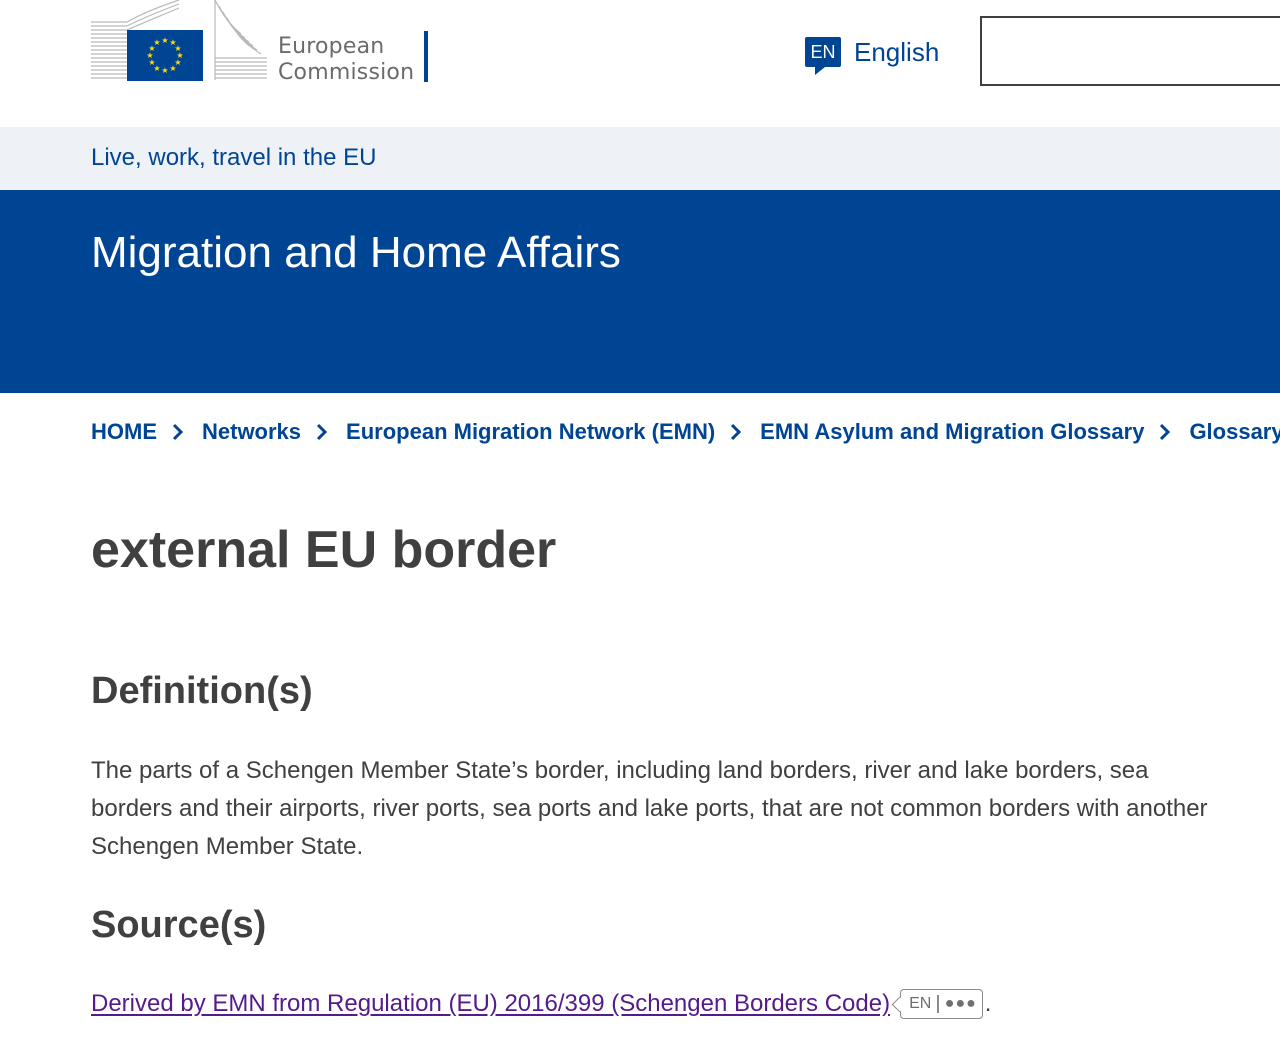  I want to click on badge-divider, so click(938, 1004).